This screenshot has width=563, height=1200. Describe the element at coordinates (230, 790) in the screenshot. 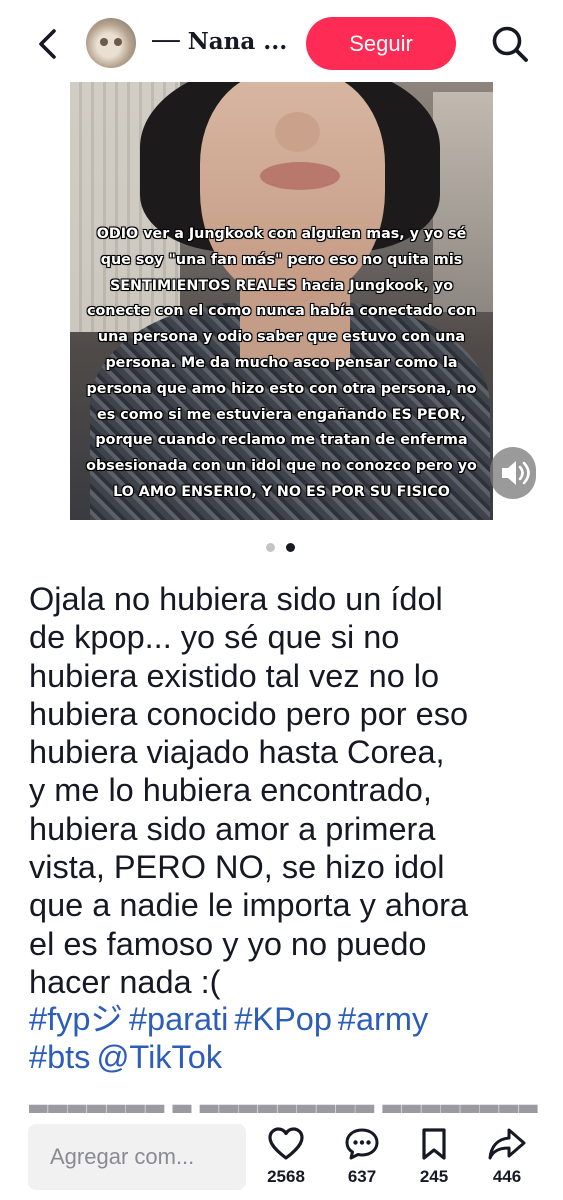

I see `description-line: y me lo hubiera encontrado,` at that location.